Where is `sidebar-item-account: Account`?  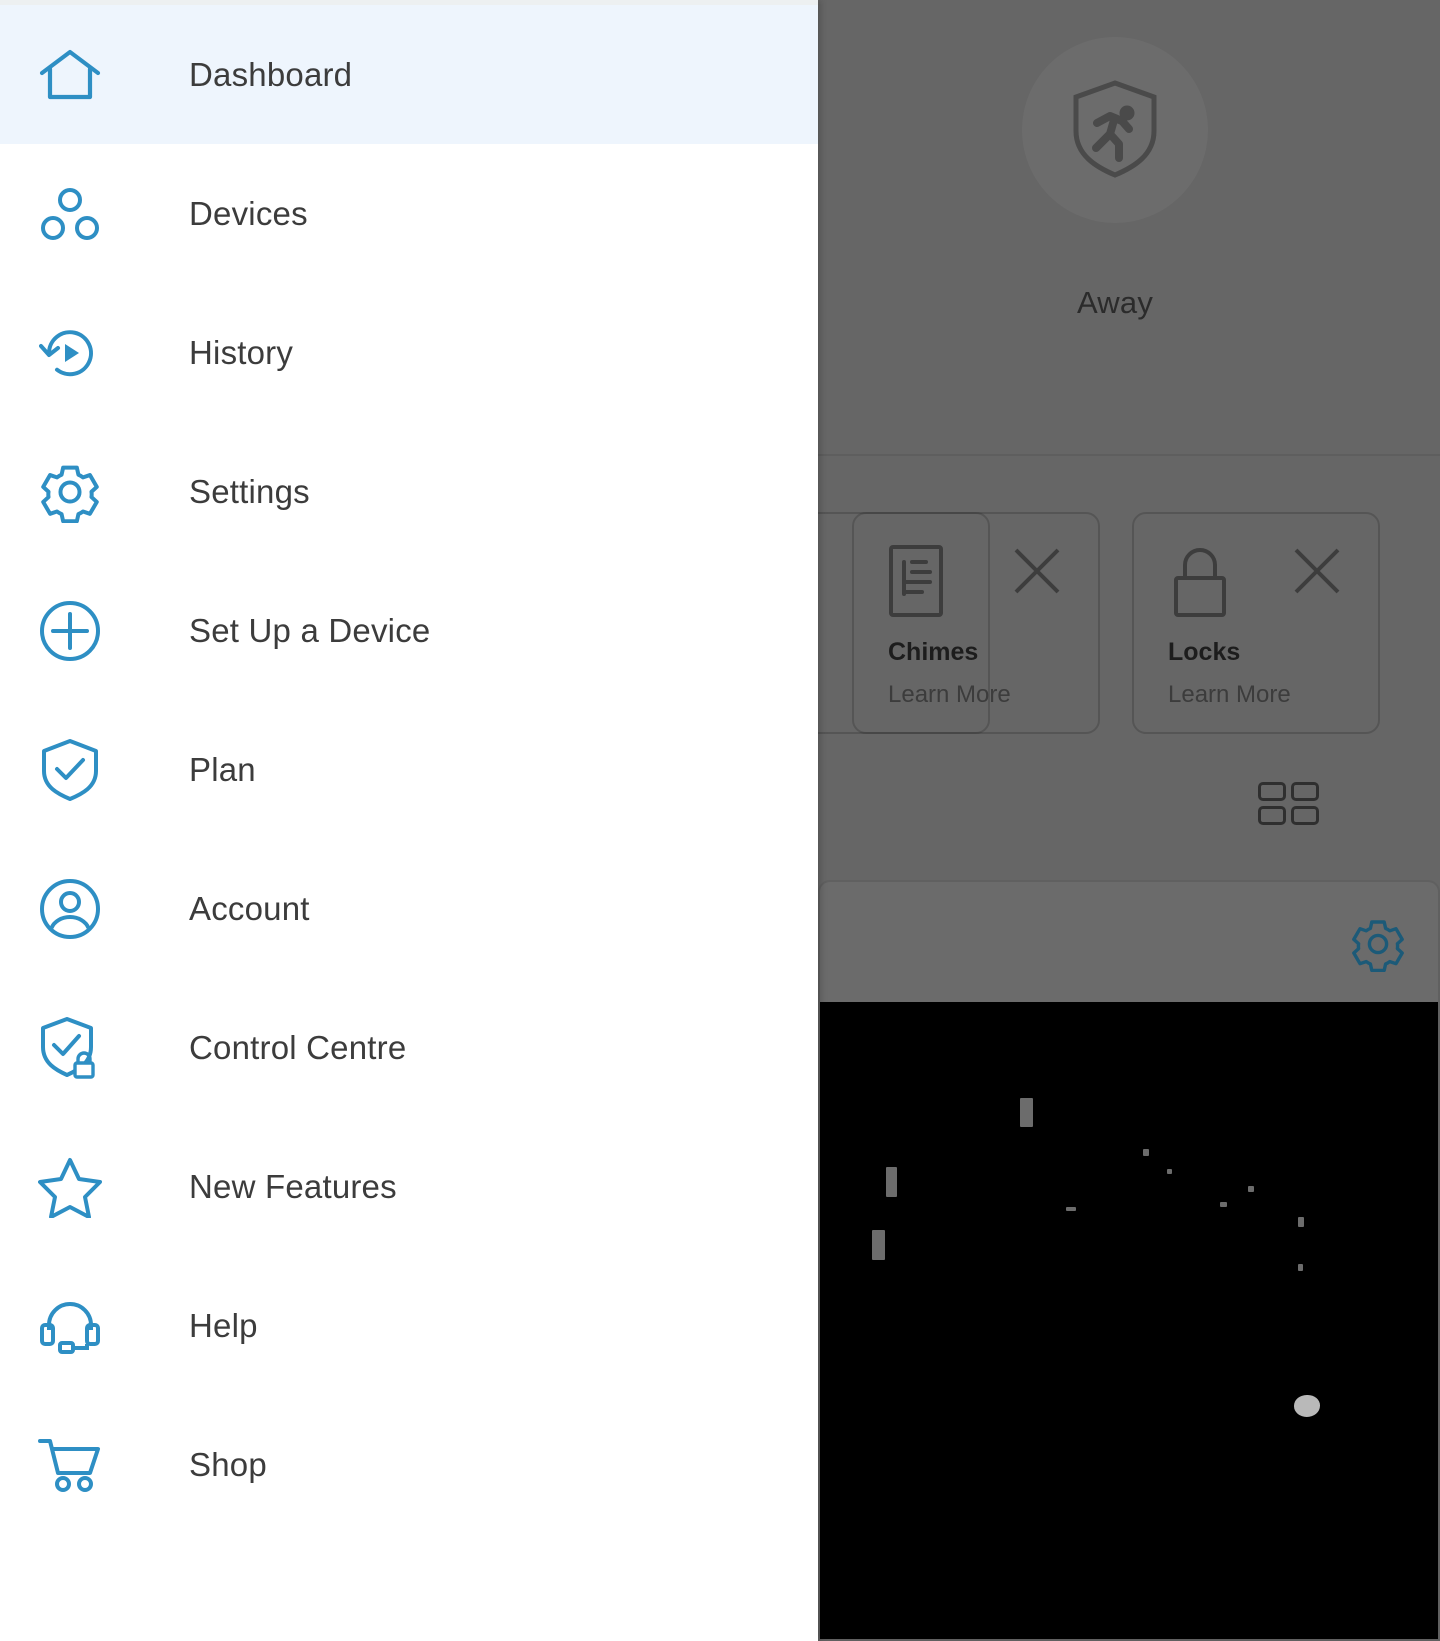 sidebar-item-account: Account is located at coordinates (409, 908).